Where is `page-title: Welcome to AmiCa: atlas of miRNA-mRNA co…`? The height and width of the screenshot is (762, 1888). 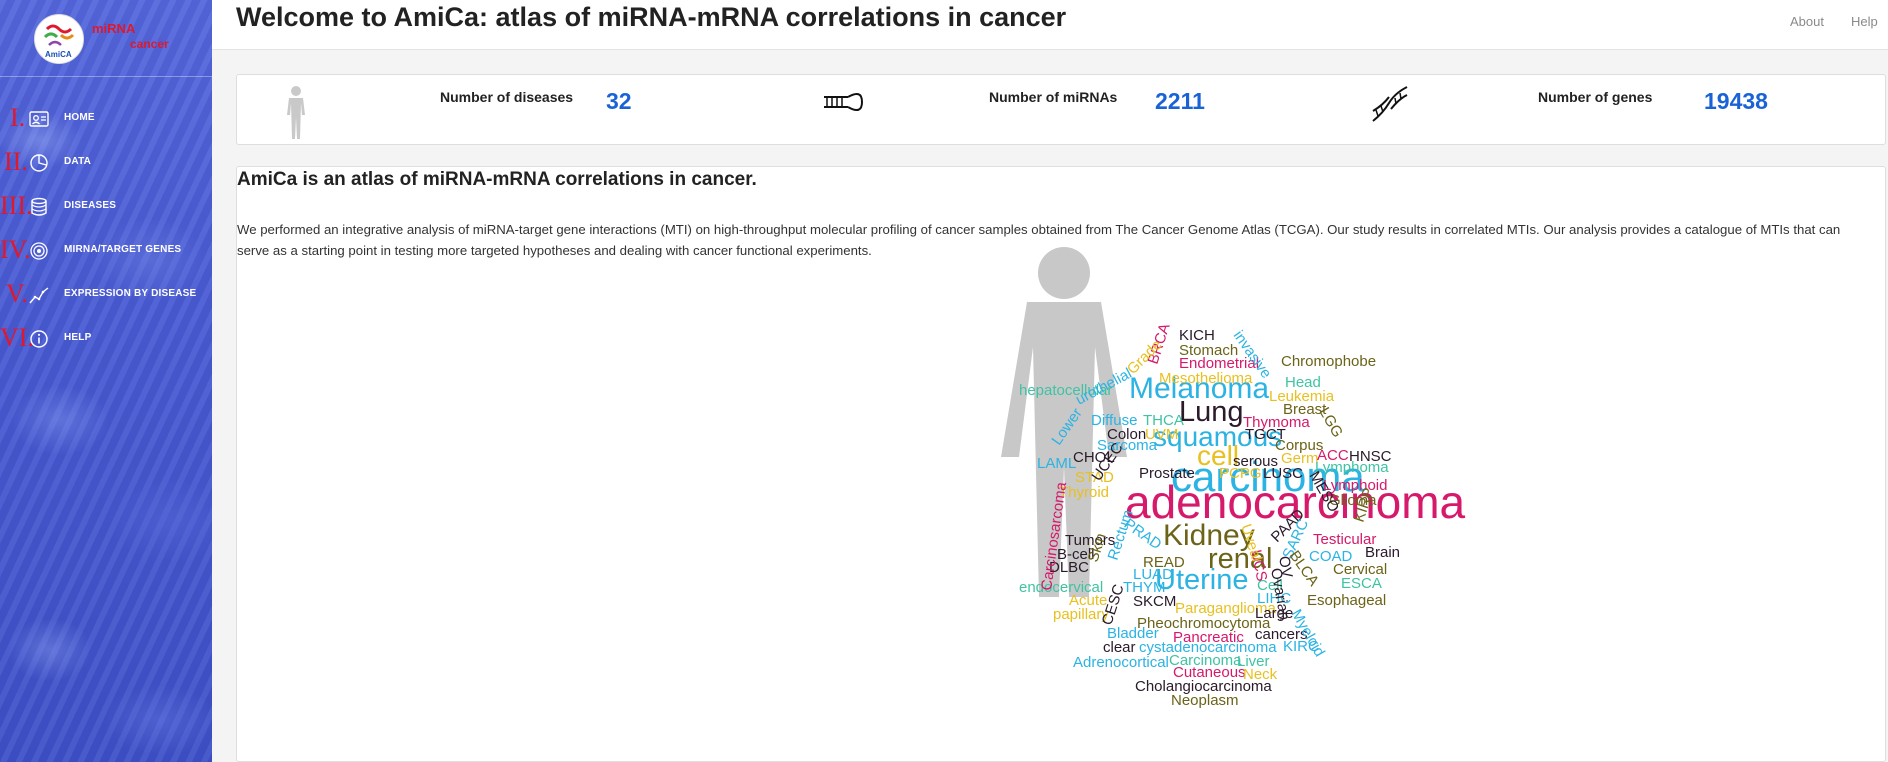
page-title: Welcome to AmiCa: atlas of miRNA-mRNA co… is located at coordinates (651, 17).